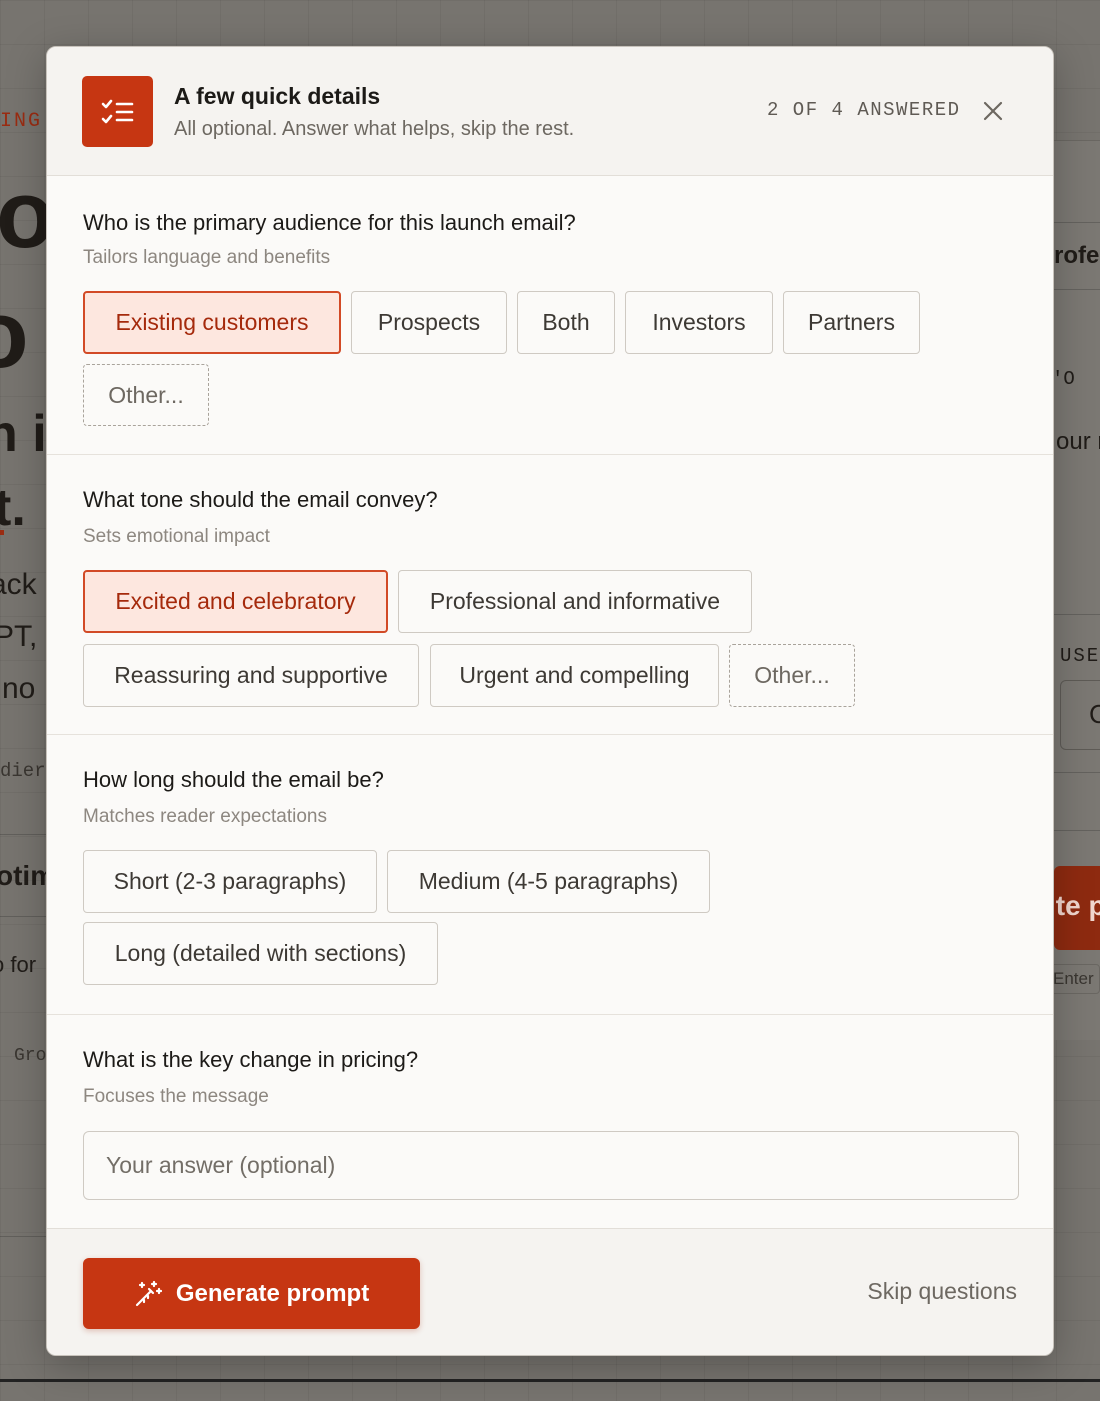 Image resolution: width=1100 pixels, height=1401 pixels. What do you see at coordinates (851, 322) in the screenshot?
I see `option-partners: Partners` at bounding box center [851, 322].